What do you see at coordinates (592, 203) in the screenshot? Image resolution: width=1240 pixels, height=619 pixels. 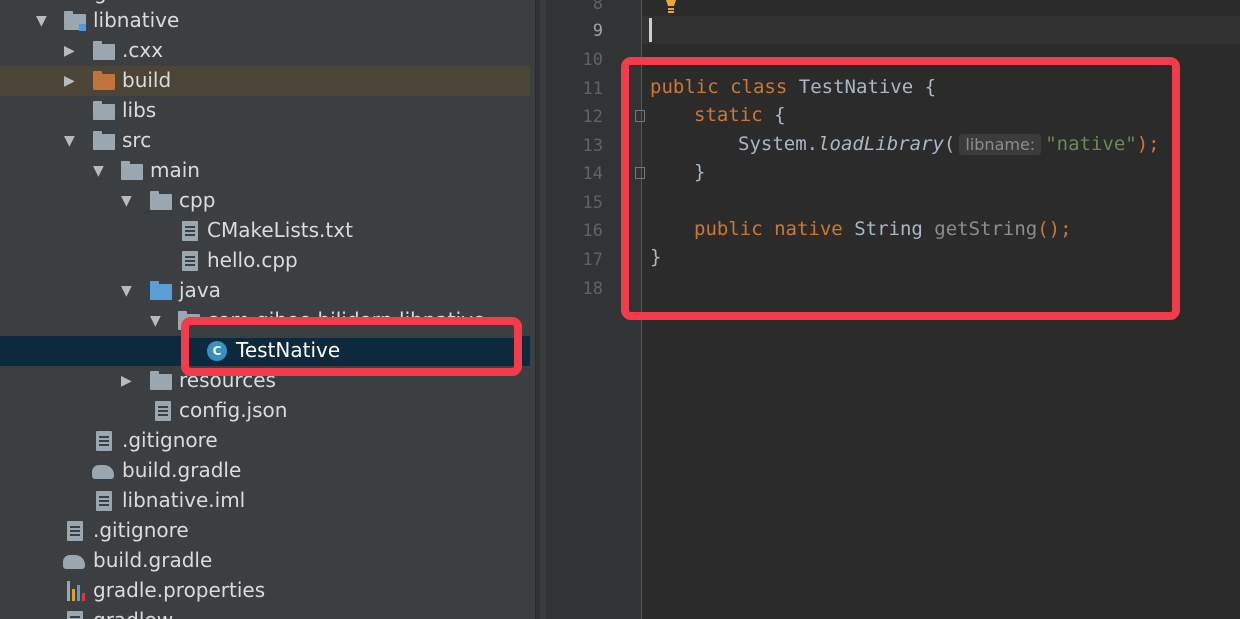 I see `line-number: 15` at bounding box center [592, 203].